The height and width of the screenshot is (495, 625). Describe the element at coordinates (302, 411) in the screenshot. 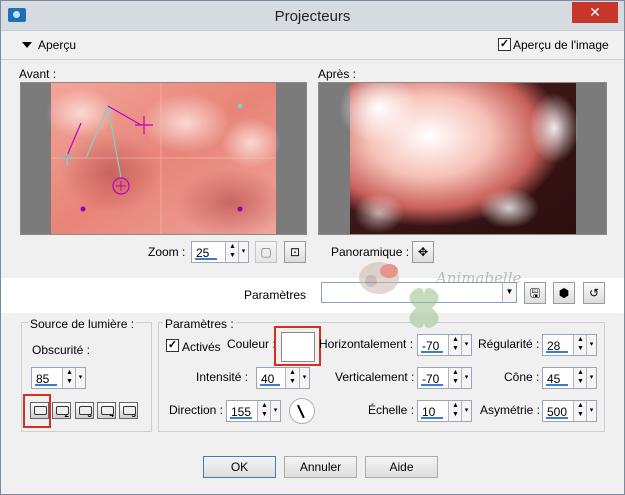

I see `direction-dial` at that location.